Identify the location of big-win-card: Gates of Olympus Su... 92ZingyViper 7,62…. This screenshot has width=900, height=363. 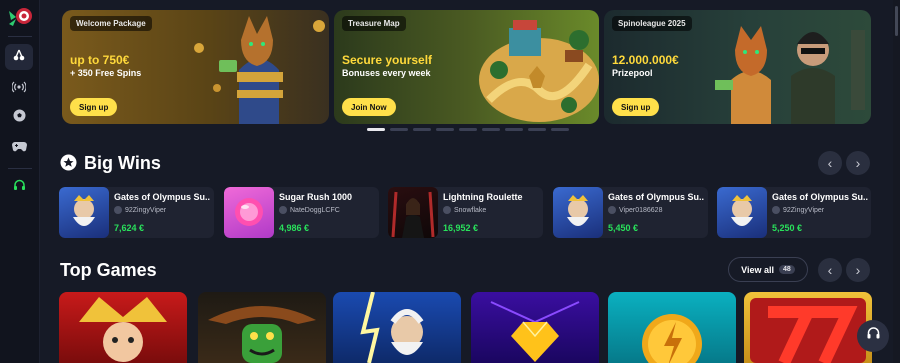
(136, 212).